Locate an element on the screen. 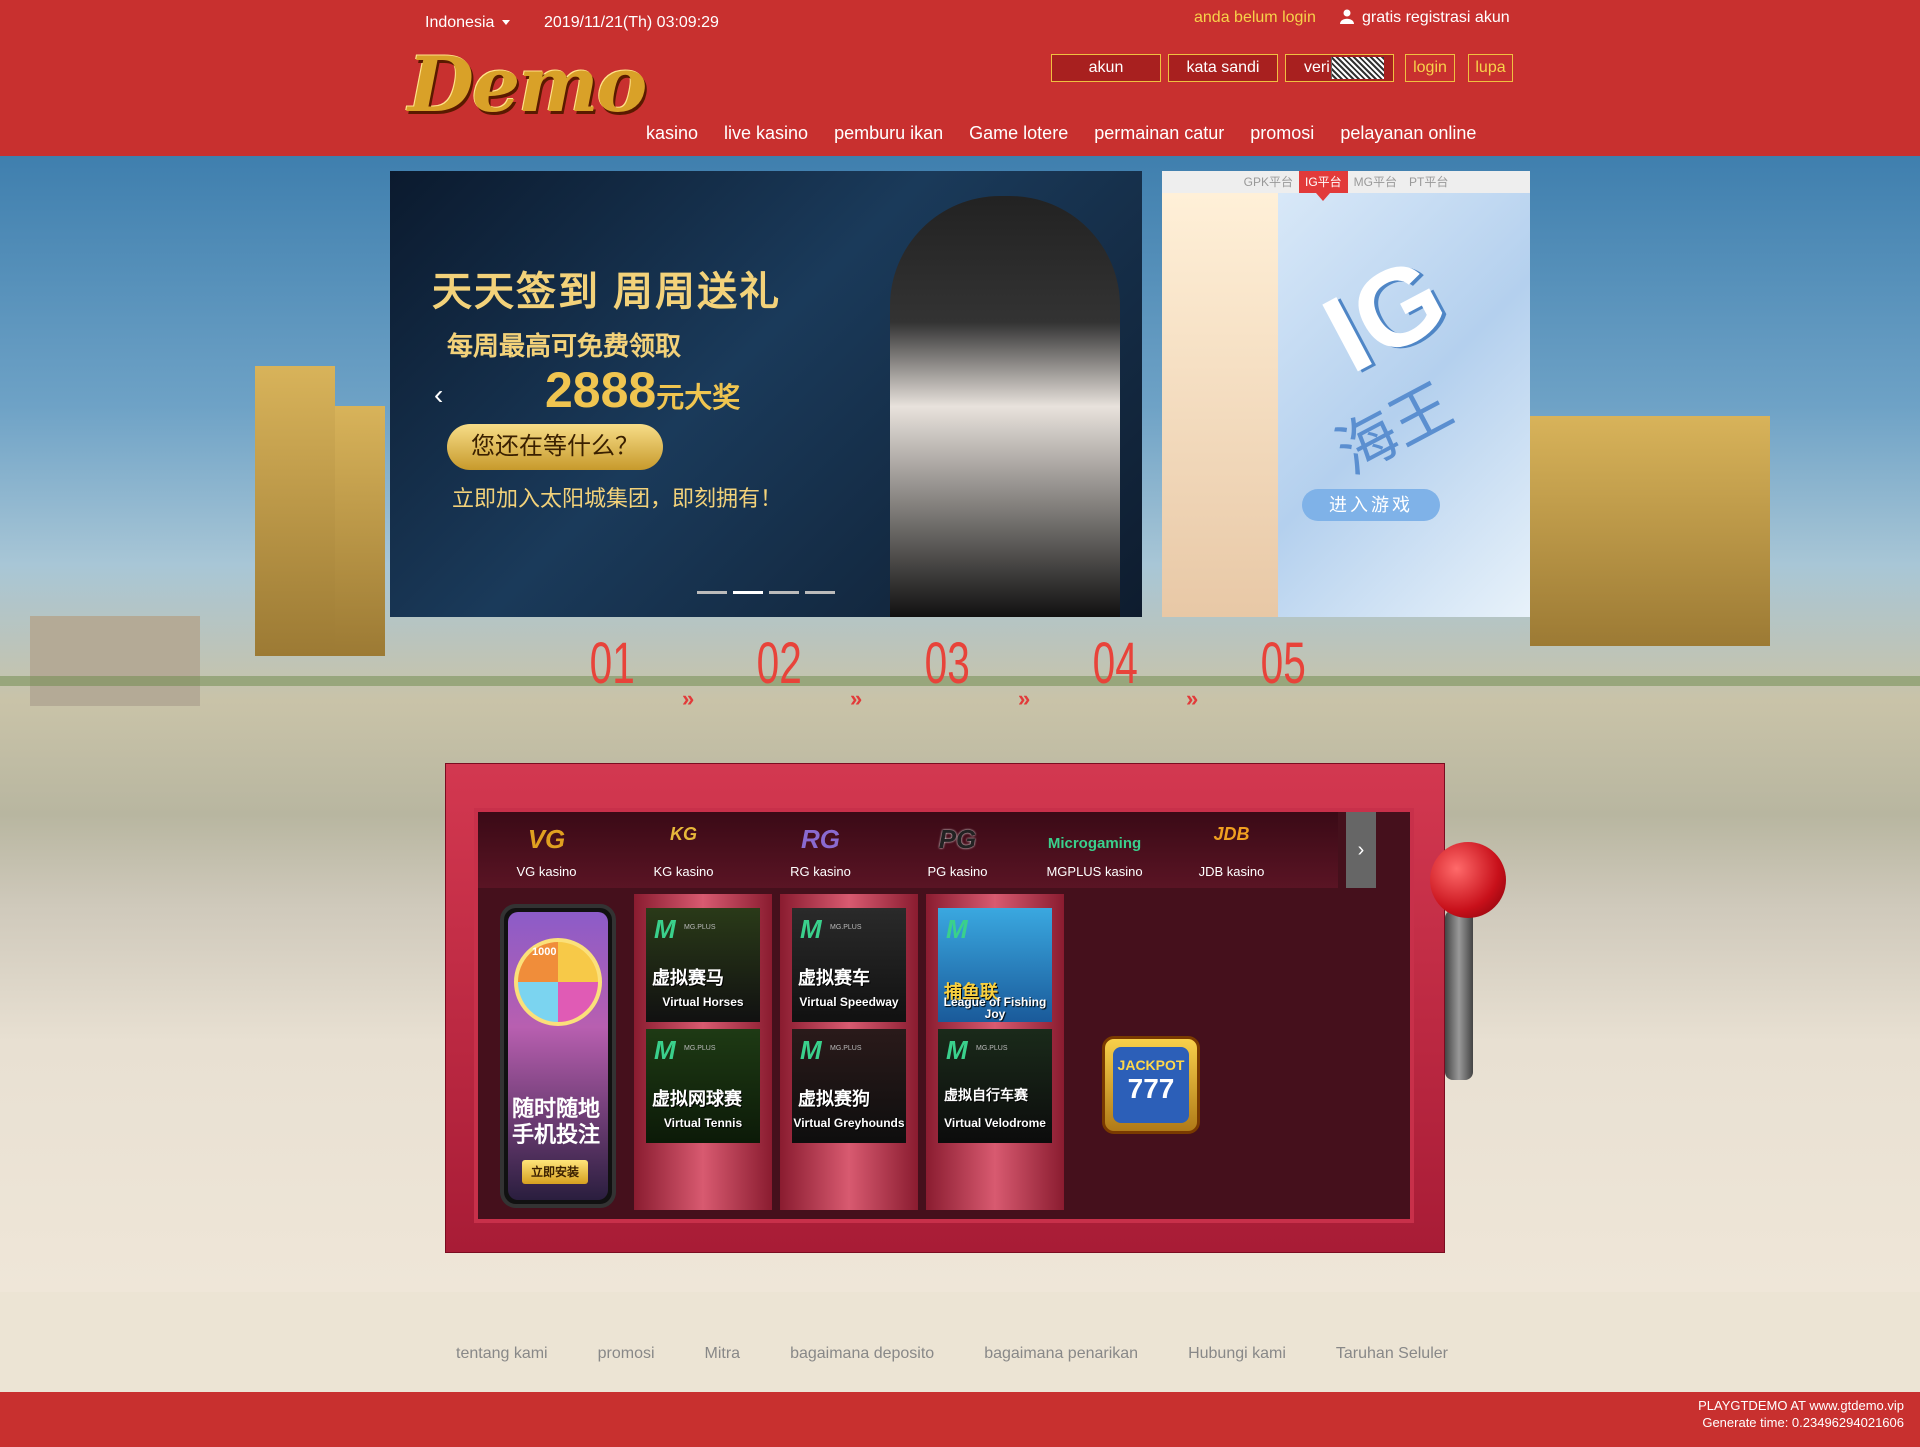  road-gate is located at coordinates (115, 661).